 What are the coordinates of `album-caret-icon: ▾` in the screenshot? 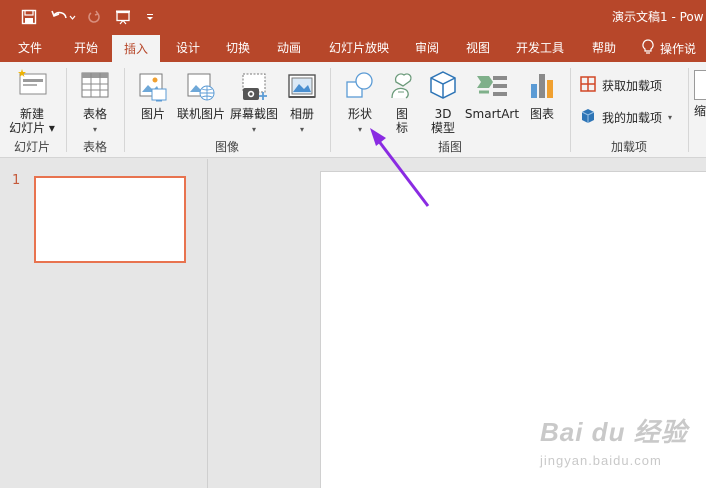 It's located at (301, 129).